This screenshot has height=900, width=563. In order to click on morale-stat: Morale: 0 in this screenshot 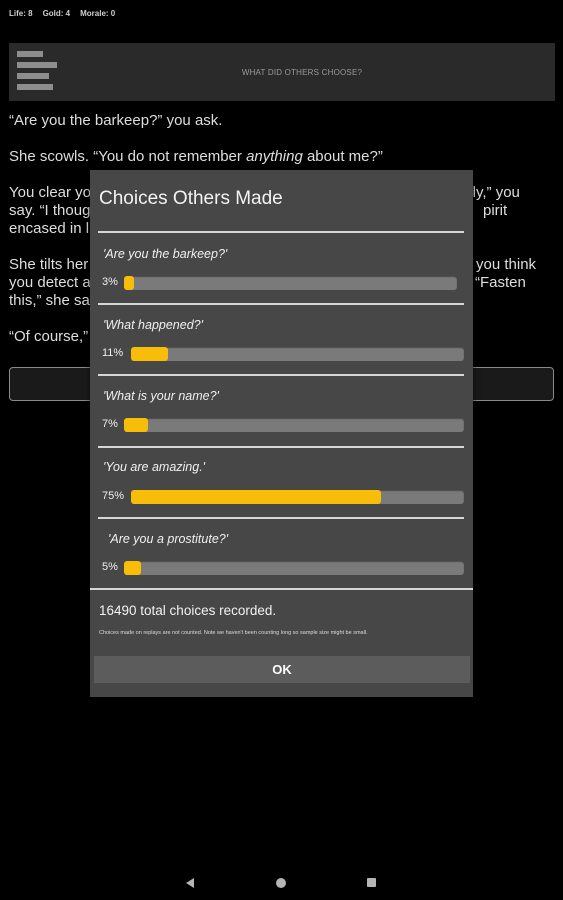, I will do `click(98, 13)`.